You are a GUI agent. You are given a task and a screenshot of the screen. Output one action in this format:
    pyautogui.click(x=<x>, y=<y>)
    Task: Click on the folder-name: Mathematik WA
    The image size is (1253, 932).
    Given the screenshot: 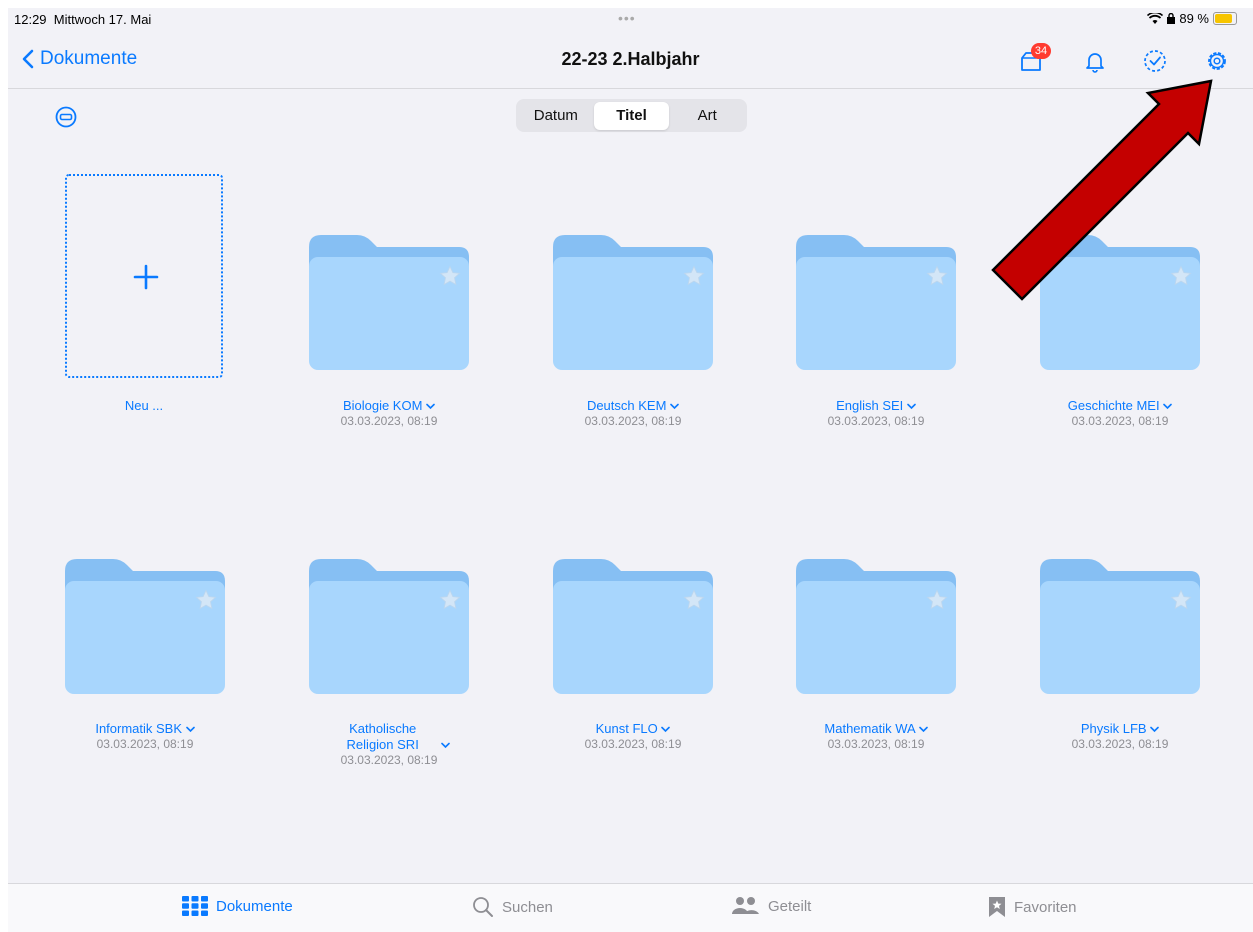 What is the action you would take?
    pyautogui.click(x=876, y=729)
    